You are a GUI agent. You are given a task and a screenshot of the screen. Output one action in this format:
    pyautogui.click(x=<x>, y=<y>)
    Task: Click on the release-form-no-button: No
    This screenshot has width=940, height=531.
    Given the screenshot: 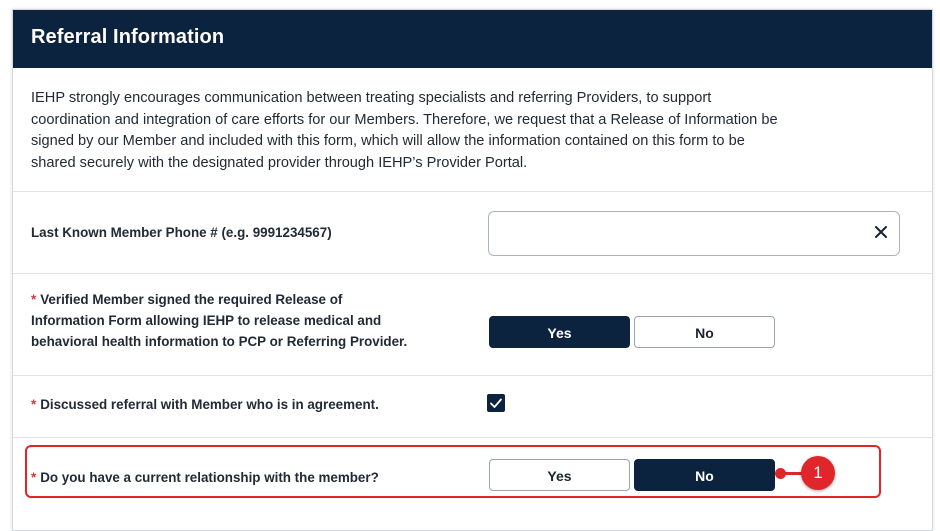 What is the action you would take?
    pyautogui.click(x=704, y=332)
    